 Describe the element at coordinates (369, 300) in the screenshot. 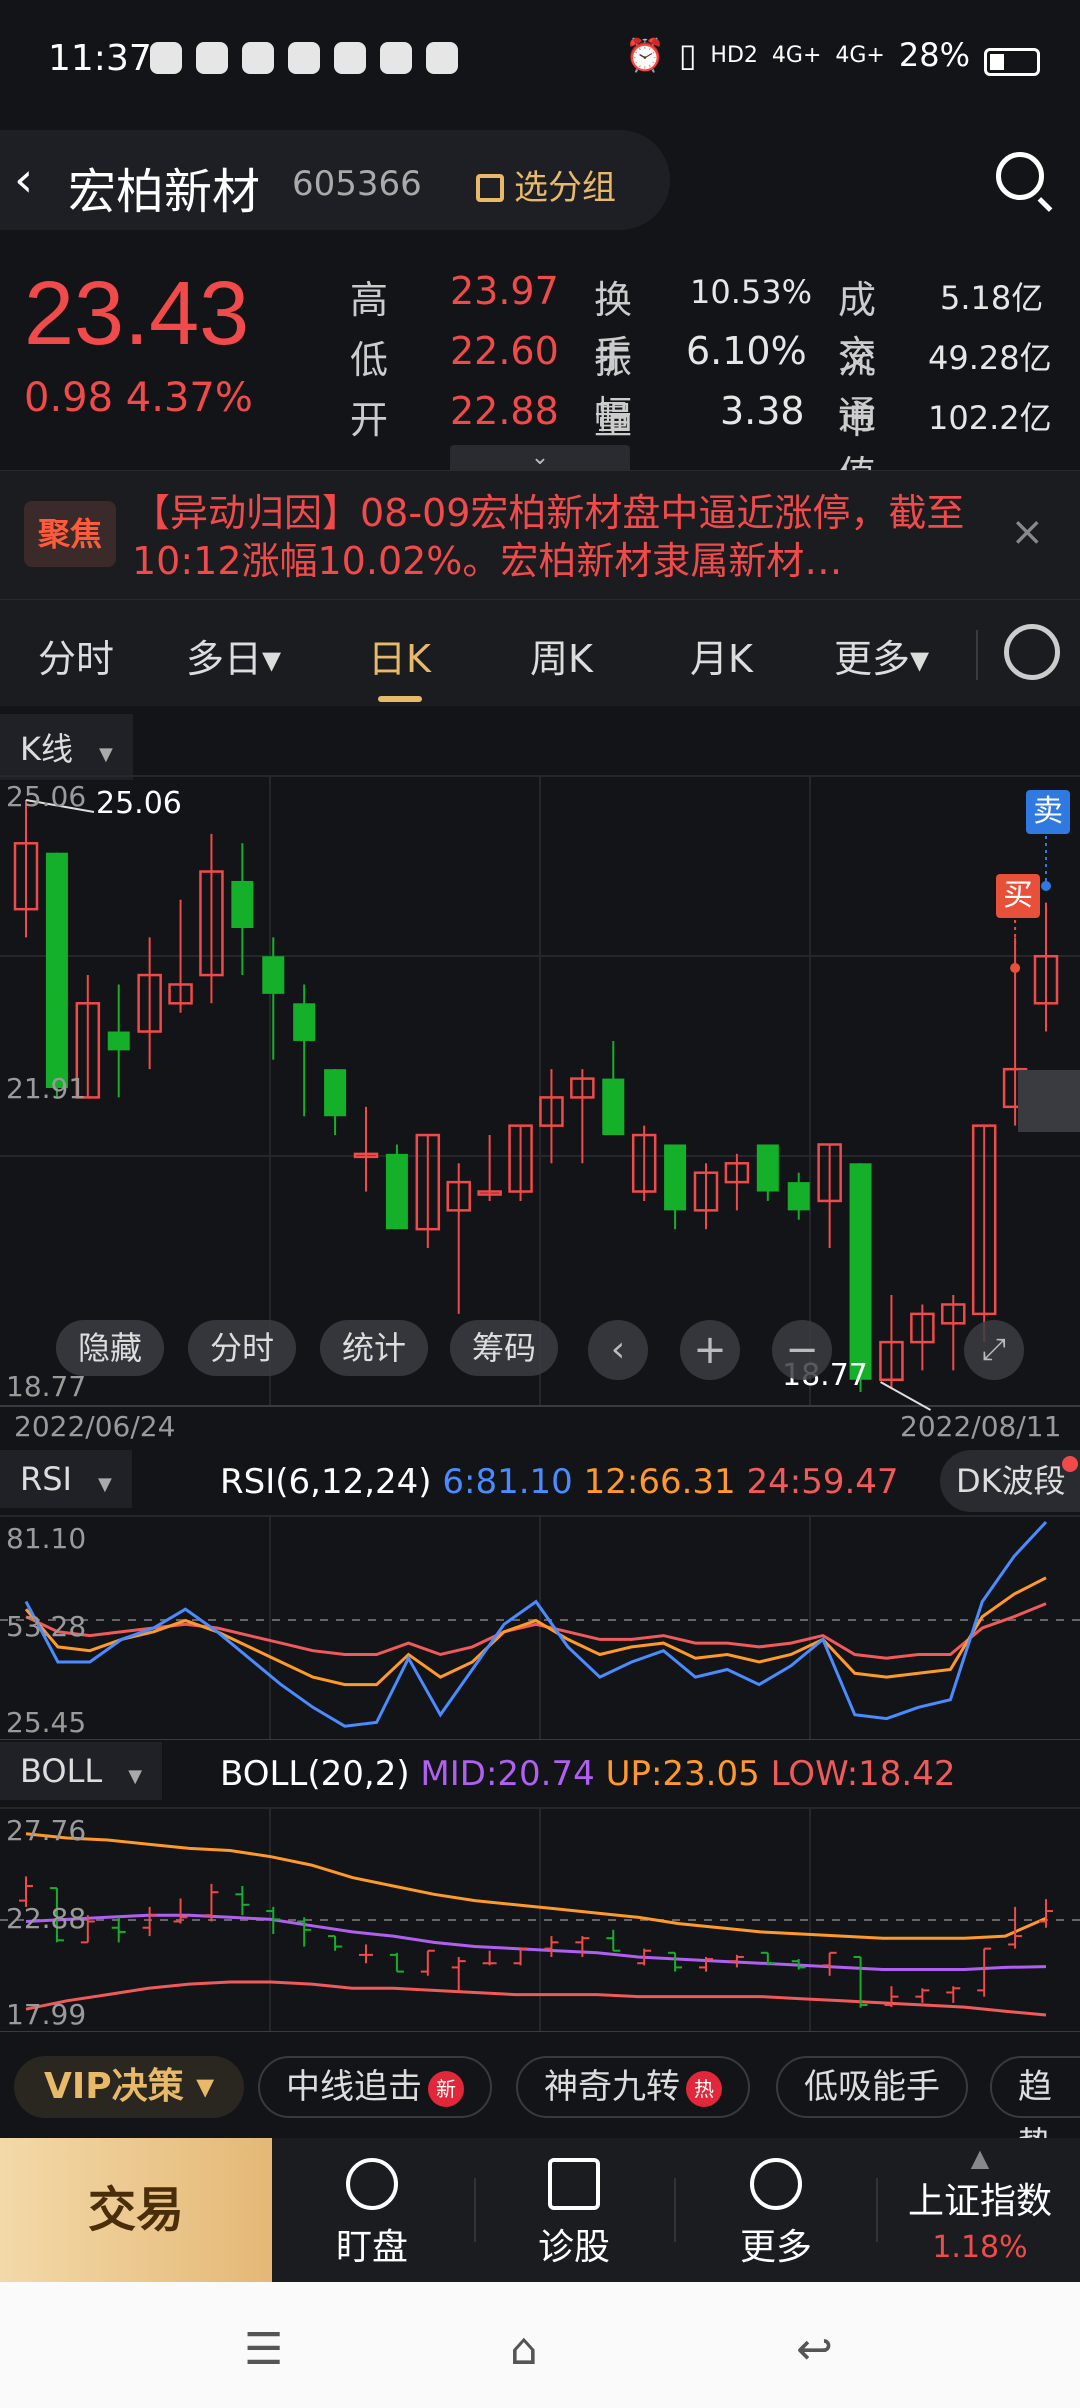

I see `high-label: 高` at that location.